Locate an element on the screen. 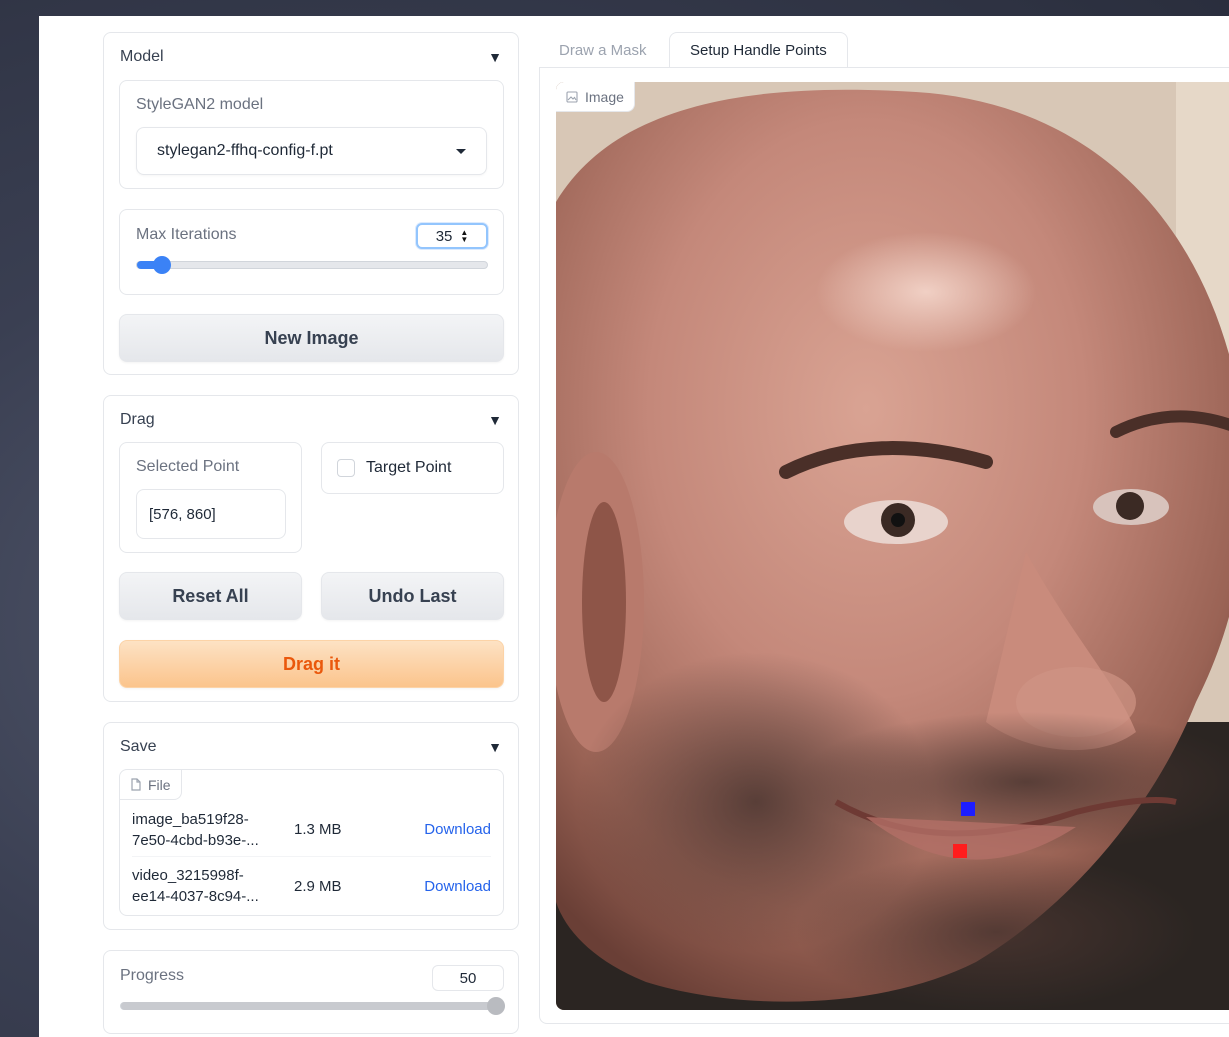 This screenshot has height=1037, width=1229. progress-label: Progress is located at coordinates (152, 975).